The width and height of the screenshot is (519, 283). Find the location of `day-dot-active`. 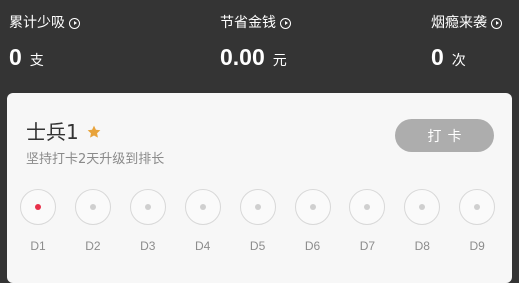

day-dot-active is located at coordinates (38, 207).